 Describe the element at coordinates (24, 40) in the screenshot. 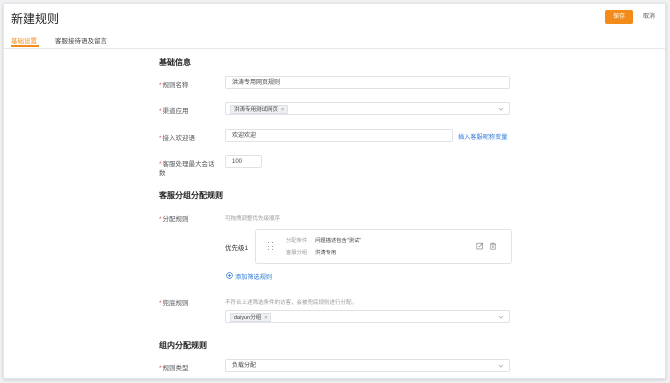

I see `tab-basic-settings: 基础设置` at that location.